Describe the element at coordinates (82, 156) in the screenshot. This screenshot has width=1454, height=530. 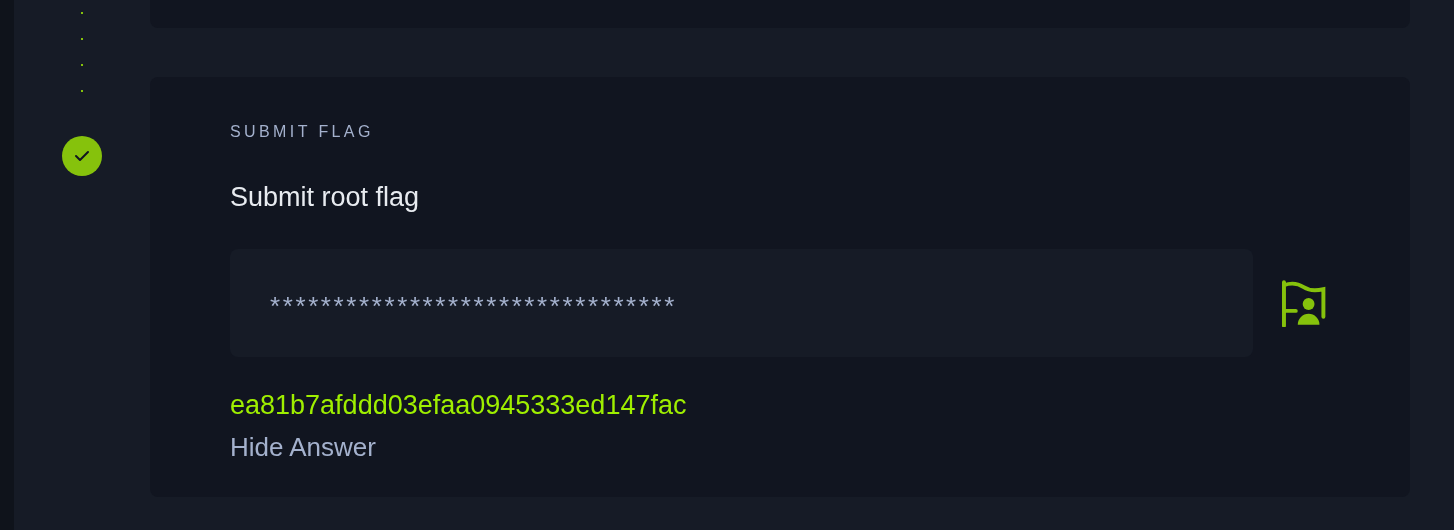
I see `check-icon` at that location.